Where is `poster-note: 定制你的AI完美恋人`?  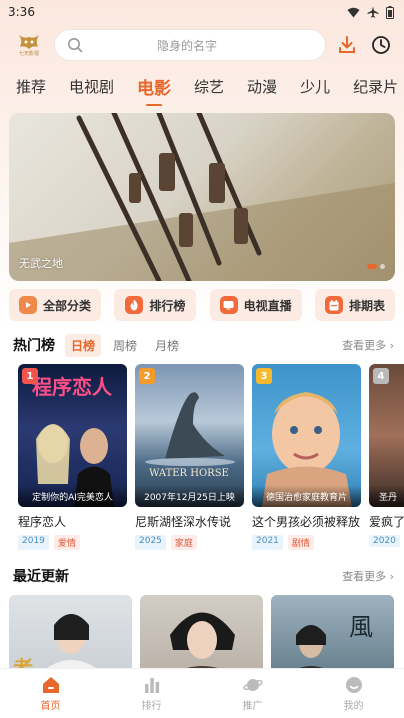
poster-note: 定制你的AI完美恋人 is located at coordinates (72, 496).